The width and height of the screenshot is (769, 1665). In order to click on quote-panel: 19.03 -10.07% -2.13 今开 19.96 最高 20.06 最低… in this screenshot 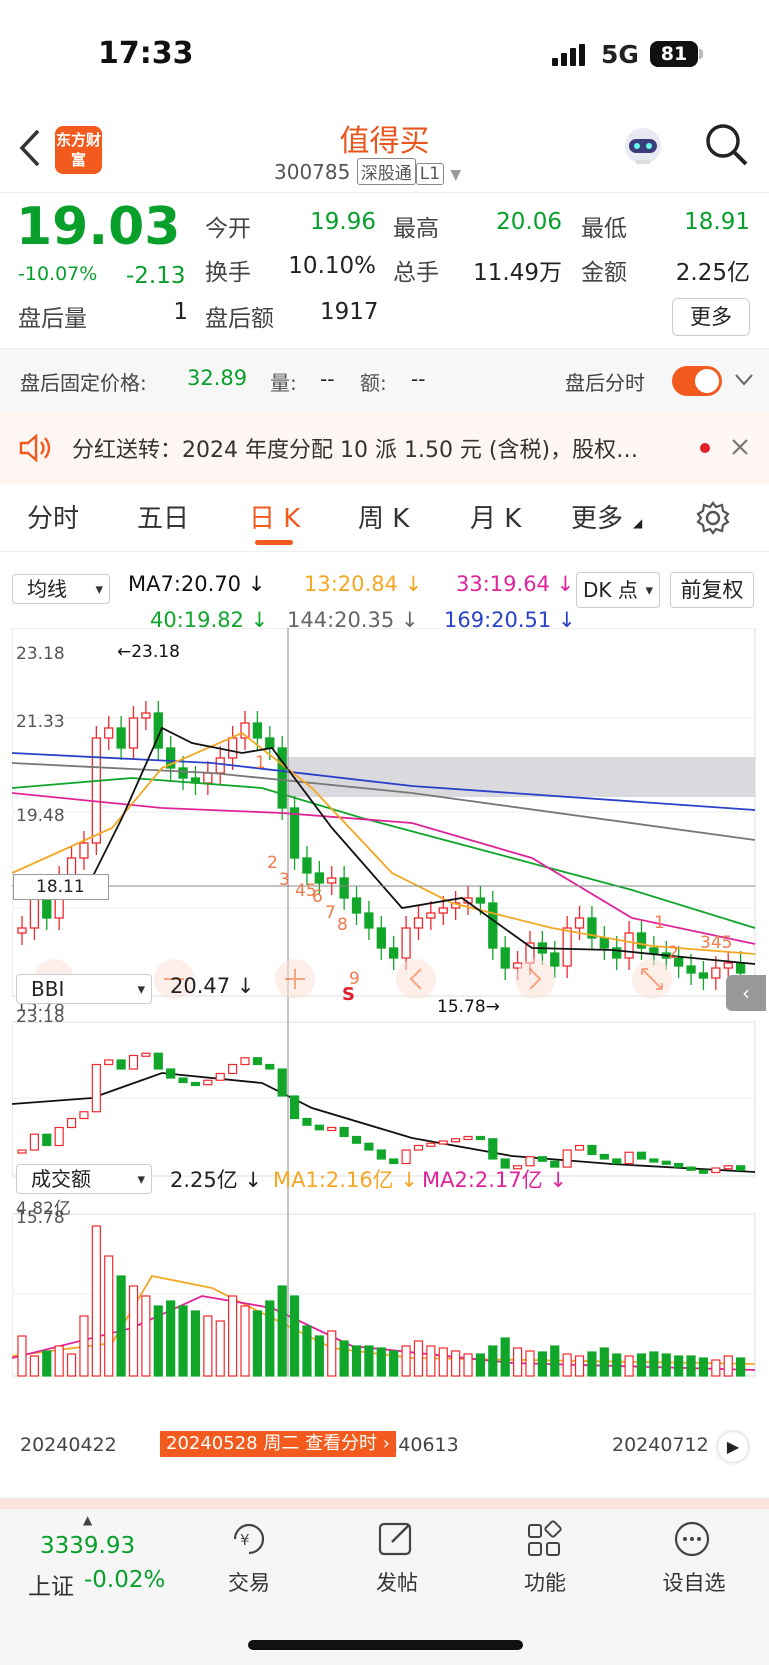, I will do `click(384, 269)`.